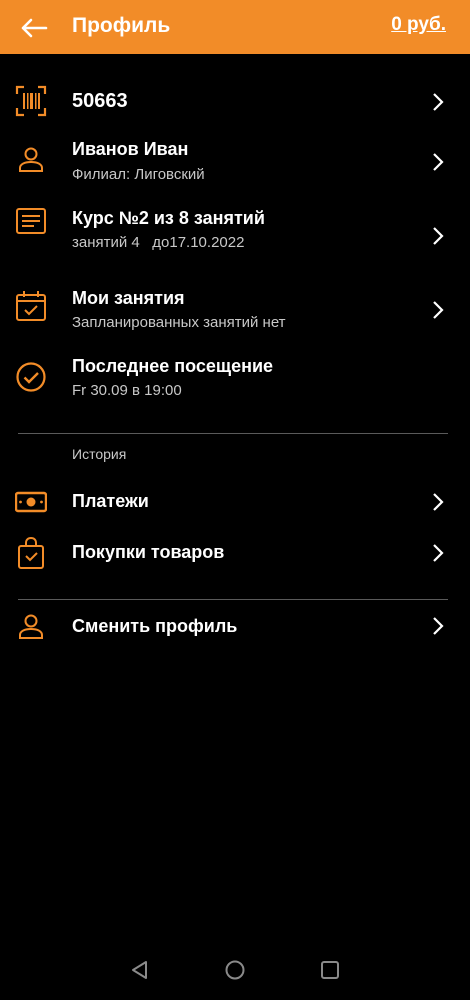  Describe the element at coordinates (100, 101) in the screenshot. I see `card-number: 50663` at that location.